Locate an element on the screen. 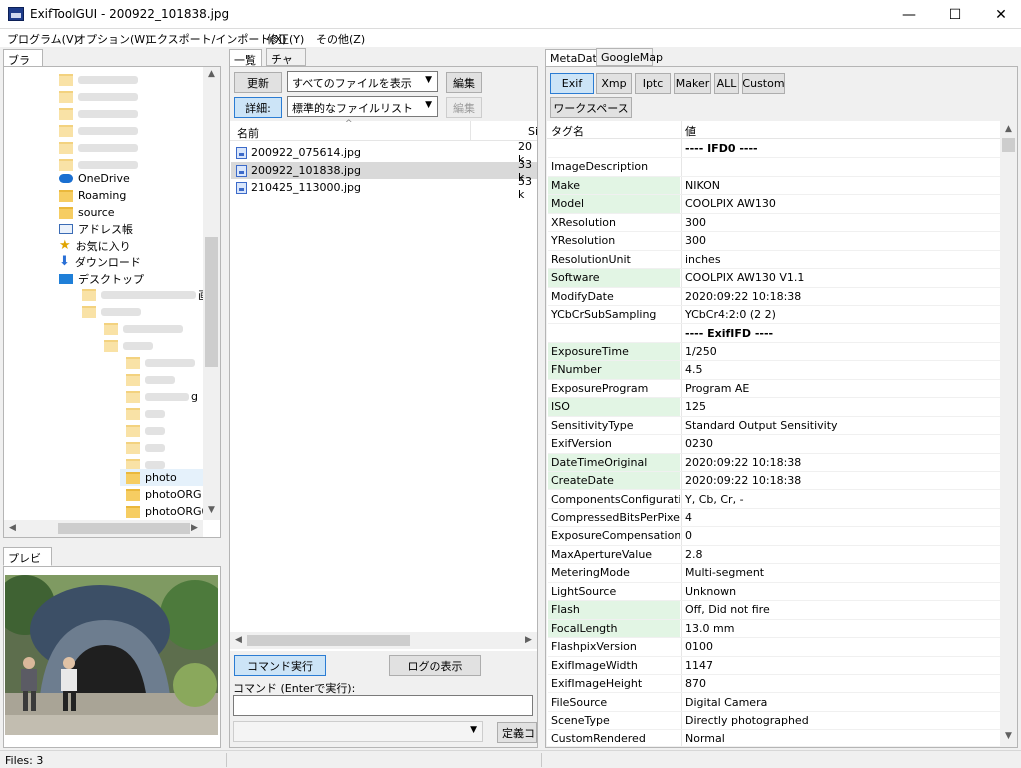 Image resolution: width=1021 pixels, height=768 pixels. file-filter-select: すべてのファイルを表示 ▼ is located at coordinates (362, 81).